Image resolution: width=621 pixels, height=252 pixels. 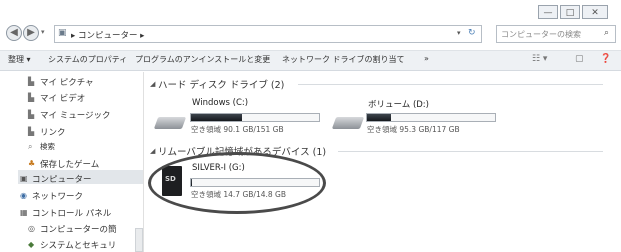 What do you see at coordinates (71, 213) in the screenshot?
I see `sidebar-item-control-panel: コントロール パネル` at bounding box center [71, 213].